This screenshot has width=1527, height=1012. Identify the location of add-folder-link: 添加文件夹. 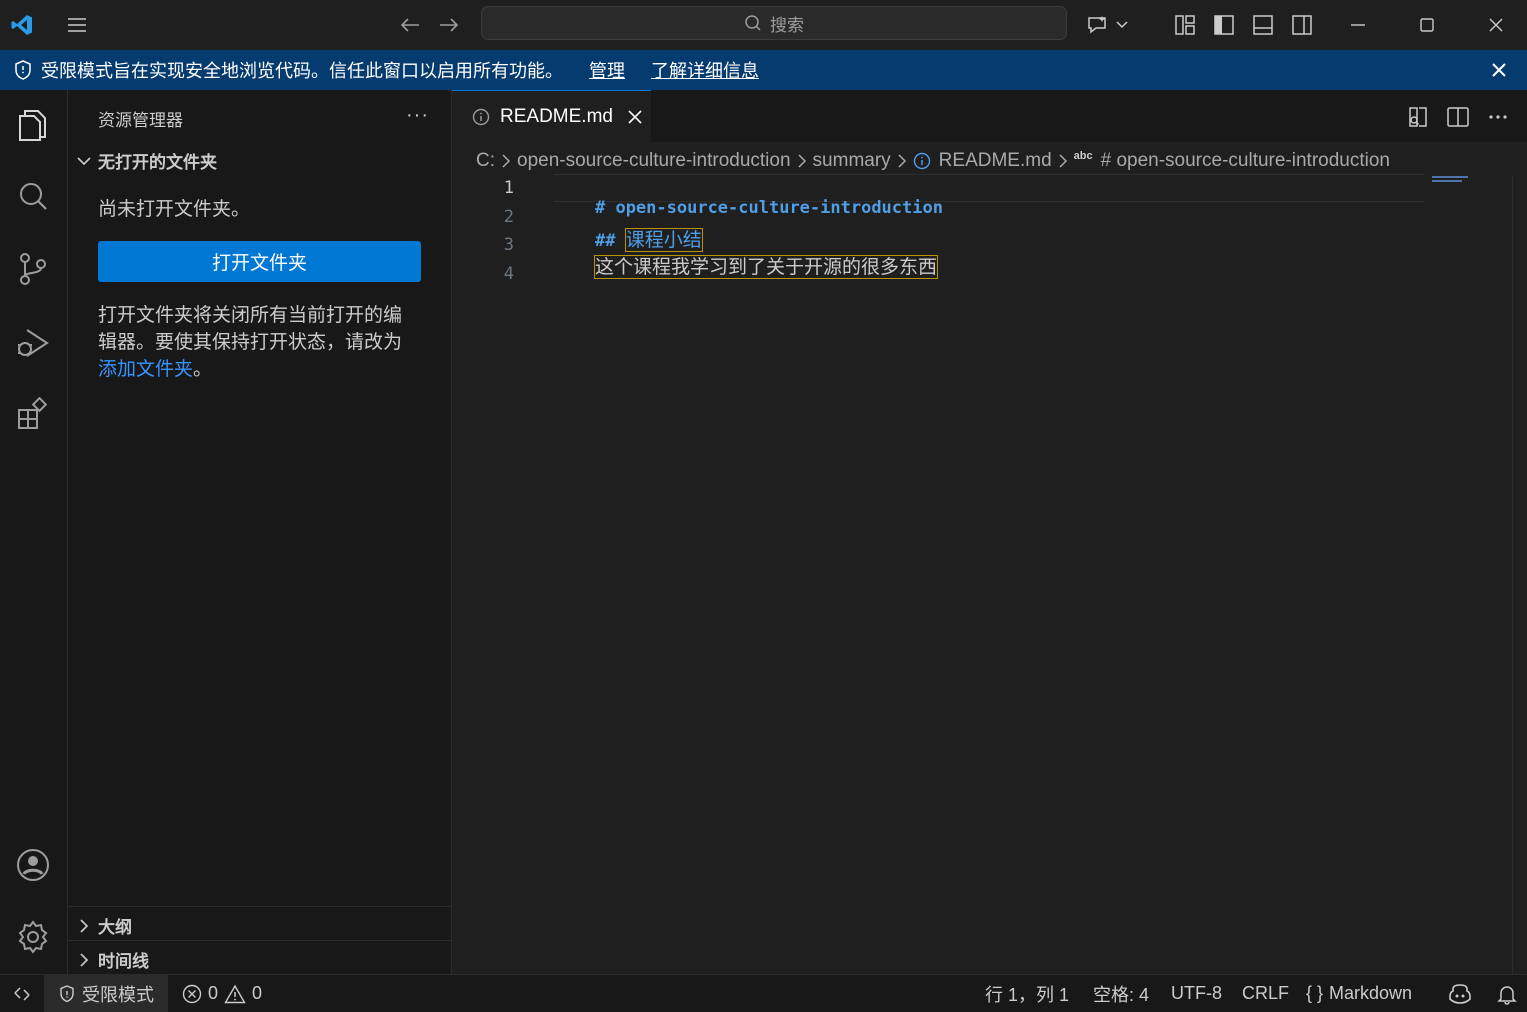
(145, 369).